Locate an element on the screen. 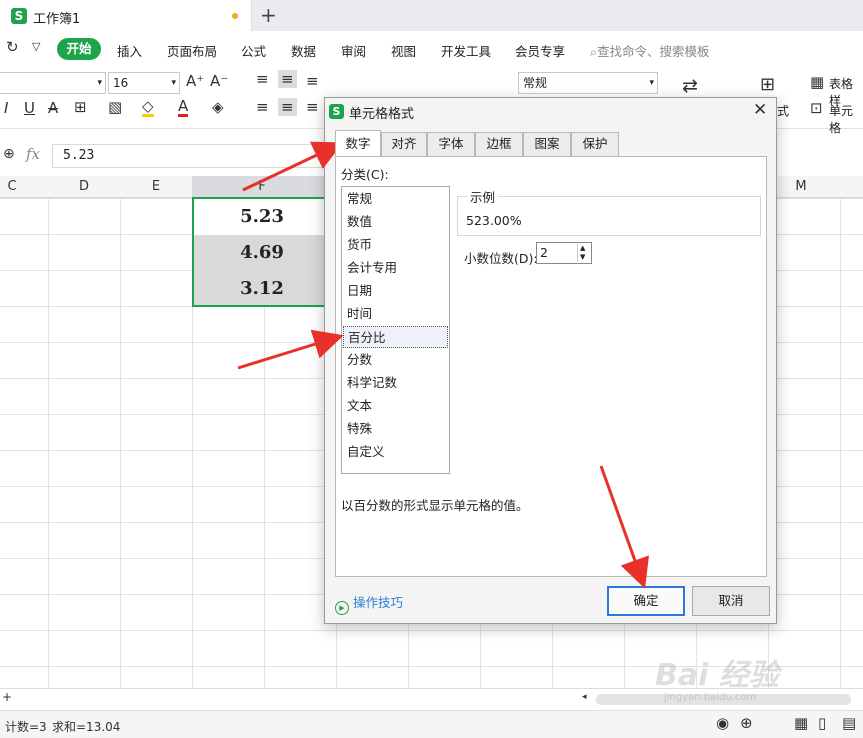 The height and width of the screenshot is (738, 863). decimal-places-label: 小数位数(D): is located at coordinates (501, 258).